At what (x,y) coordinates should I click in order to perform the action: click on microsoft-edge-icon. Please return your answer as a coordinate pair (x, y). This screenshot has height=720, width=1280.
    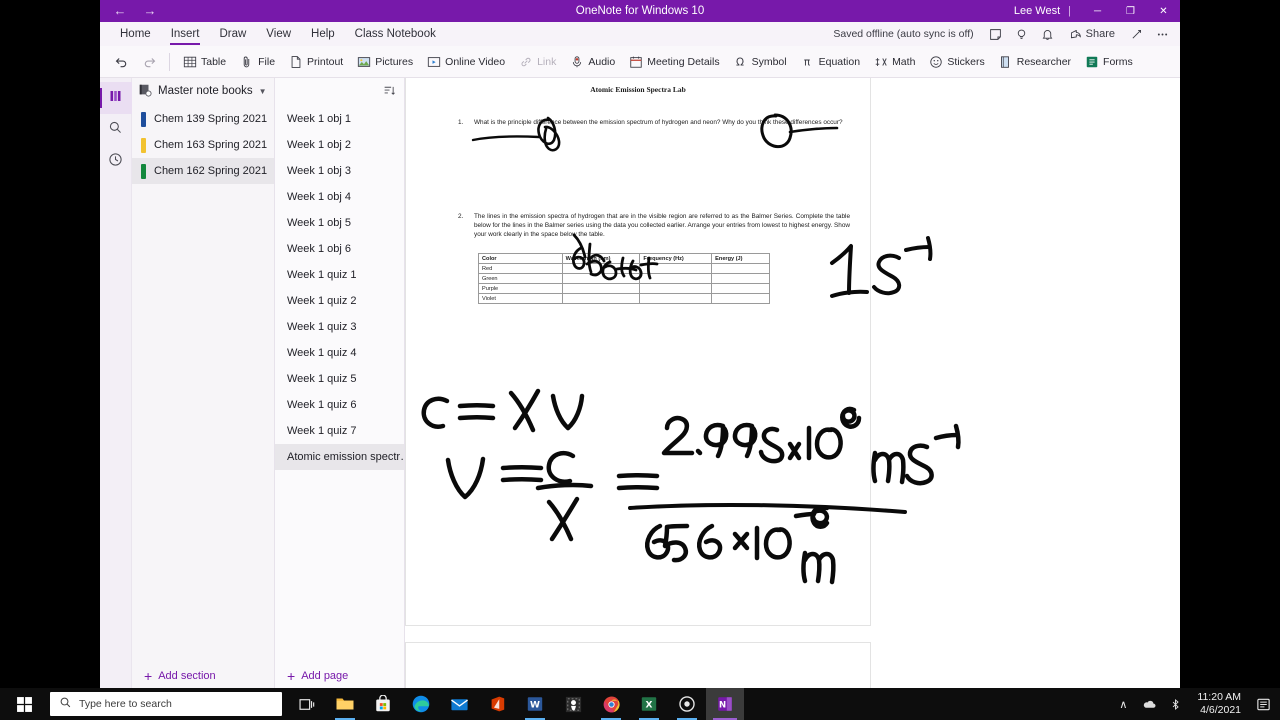
    Looking at the image, I should click on (421, 704).